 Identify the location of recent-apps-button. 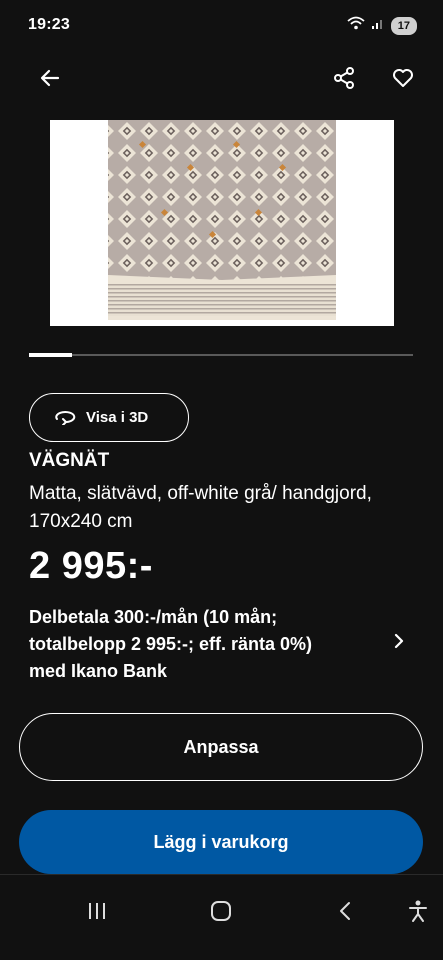
(97, 913).